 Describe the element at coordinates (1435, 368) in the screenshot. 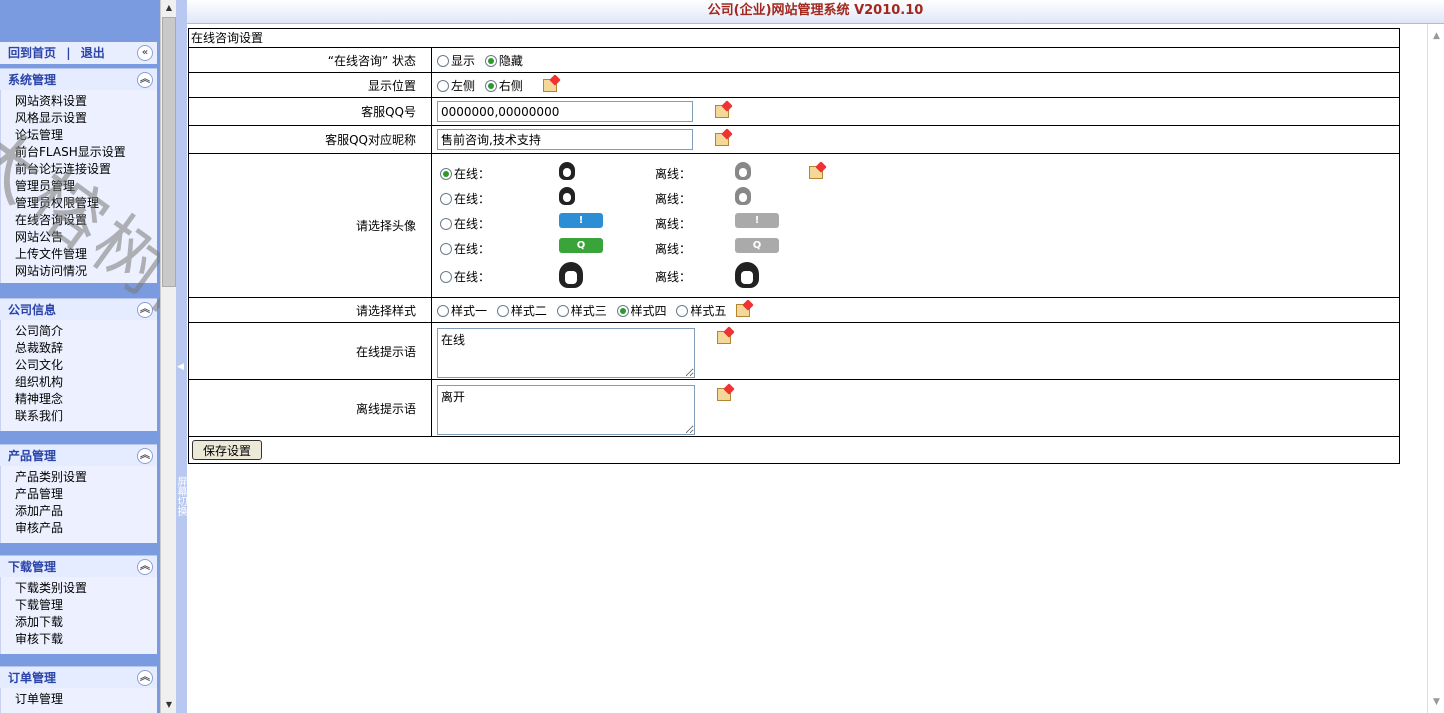

I see `main-scrollbar: ▲ ▼` at that location.